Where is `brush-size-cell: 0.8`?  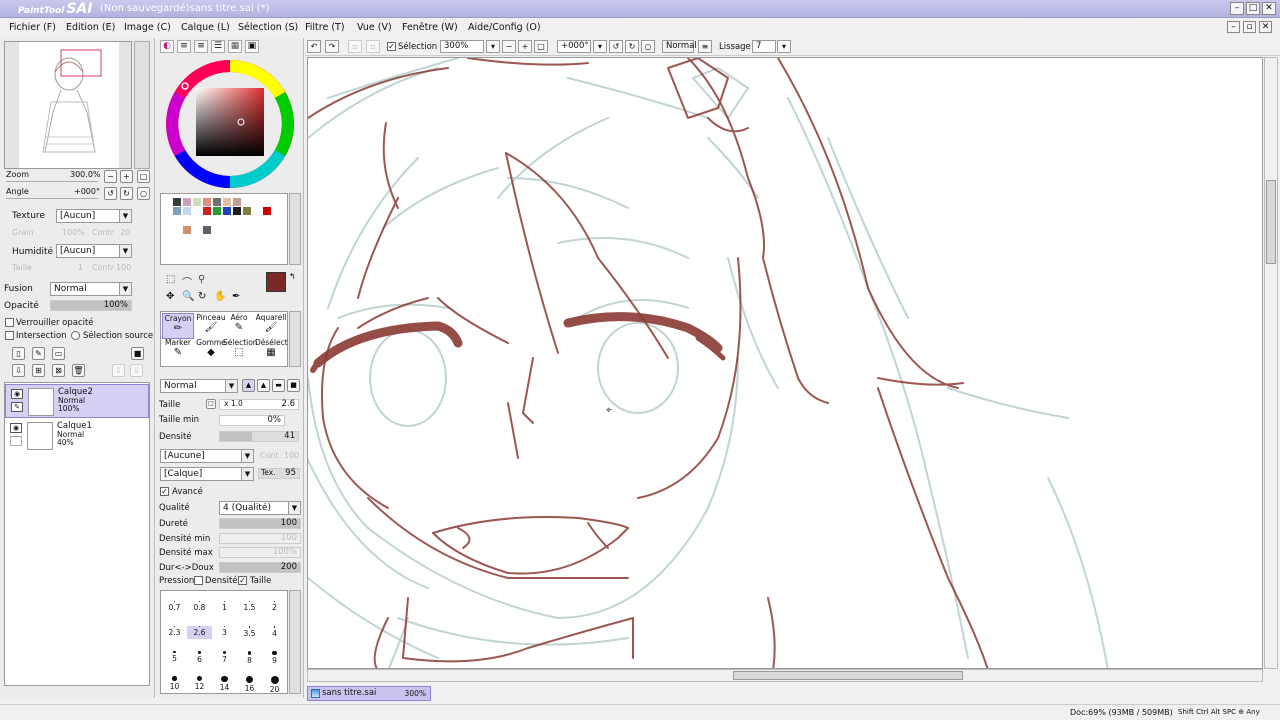
brush-size-cell: 0.8 is located at coordinates (199, 607).